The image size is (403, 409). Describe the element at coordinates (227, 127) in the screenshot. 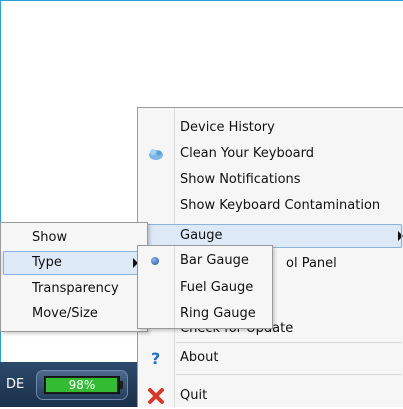

I see `menu-item-label: Device History` at that location.